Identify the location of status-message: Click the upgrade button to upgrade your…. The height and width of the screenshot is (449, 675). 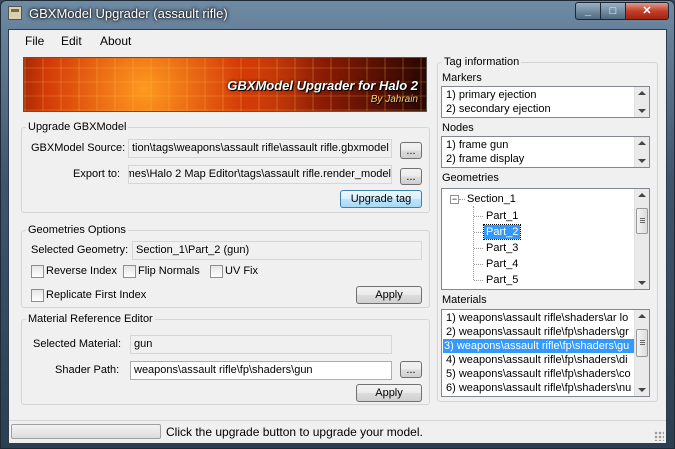
(294, 432).